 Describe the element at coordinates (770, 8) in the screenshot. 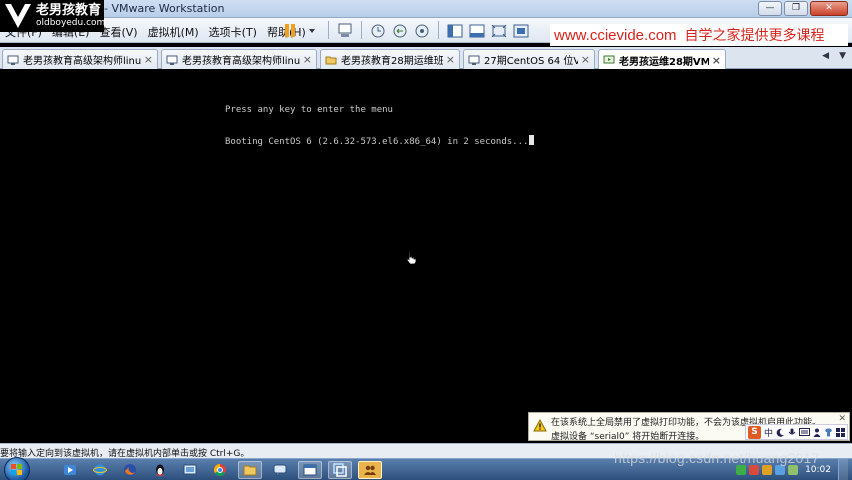

I see `minimize-button: —` at that location.